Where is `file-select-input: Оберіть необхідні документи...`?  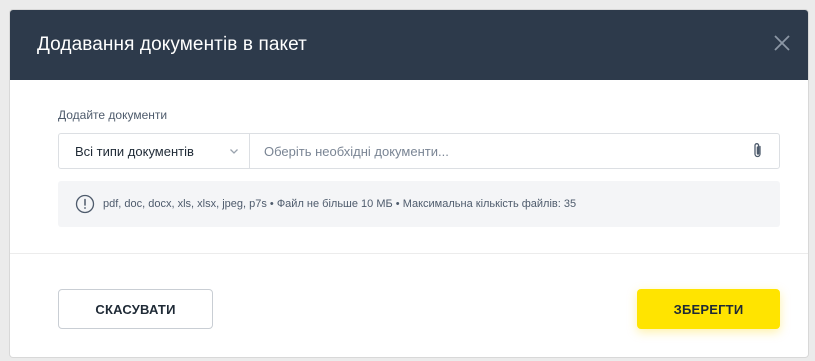 file-select-input: Оберіть необхідні документи... is located at coordinates (514, 151).